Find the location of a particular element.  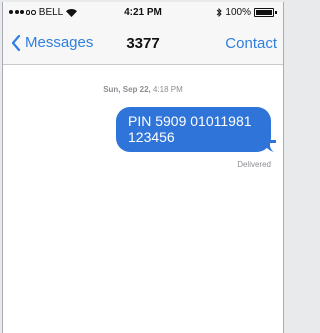

timestamp-time: 4:18 PM is located at coordinates (168, 89).